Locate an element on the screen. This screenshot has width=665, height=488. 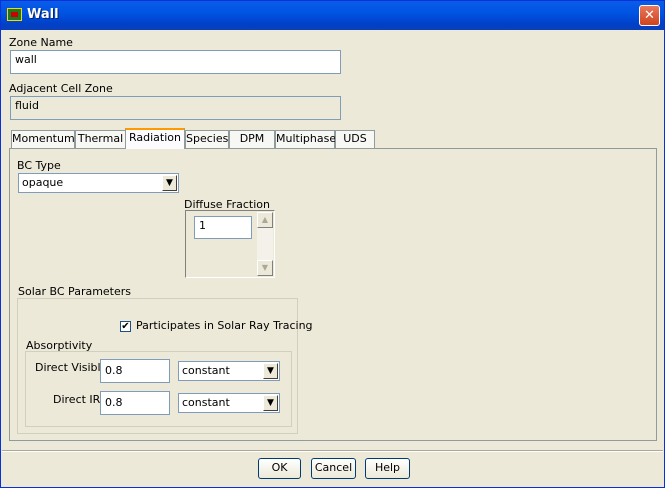
tab-uds: UDS is located at coordinates (355, 139).